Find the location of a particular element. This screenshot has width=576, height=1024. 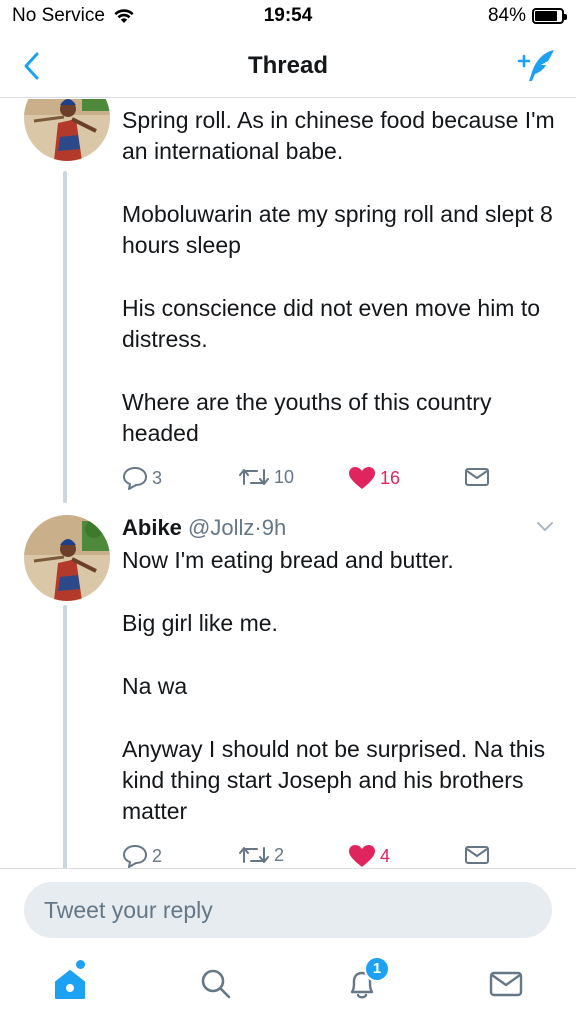

reply-bar is located at coordinates (288, 909).